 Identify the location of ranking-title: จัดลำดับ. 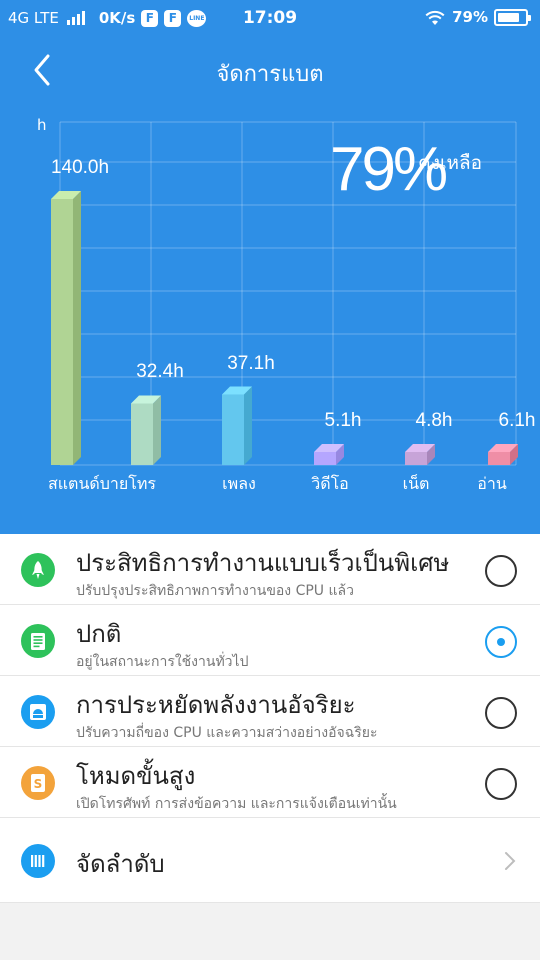
(120, 864).